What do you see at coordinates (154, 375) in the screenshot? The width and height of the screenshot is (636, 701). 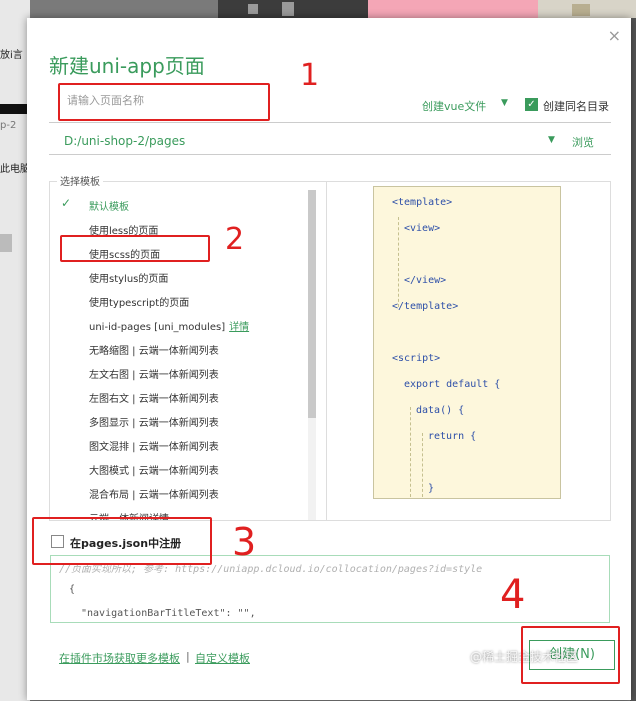 I see `template-item-label: 左文右图 | 云端一体新闻列表` at bounding box center [154, 375].